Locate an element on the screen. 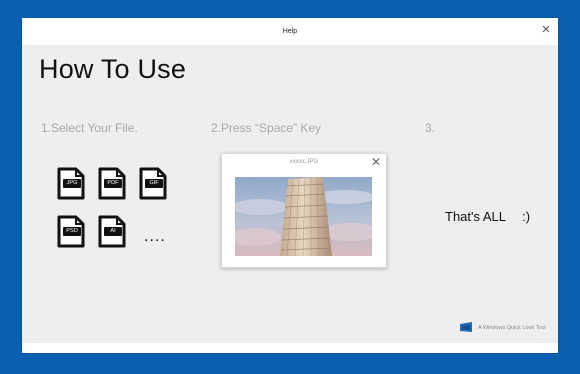 The image size is (580, 374). pdf-file-icon: PDF is located at coordinates (112, 183).